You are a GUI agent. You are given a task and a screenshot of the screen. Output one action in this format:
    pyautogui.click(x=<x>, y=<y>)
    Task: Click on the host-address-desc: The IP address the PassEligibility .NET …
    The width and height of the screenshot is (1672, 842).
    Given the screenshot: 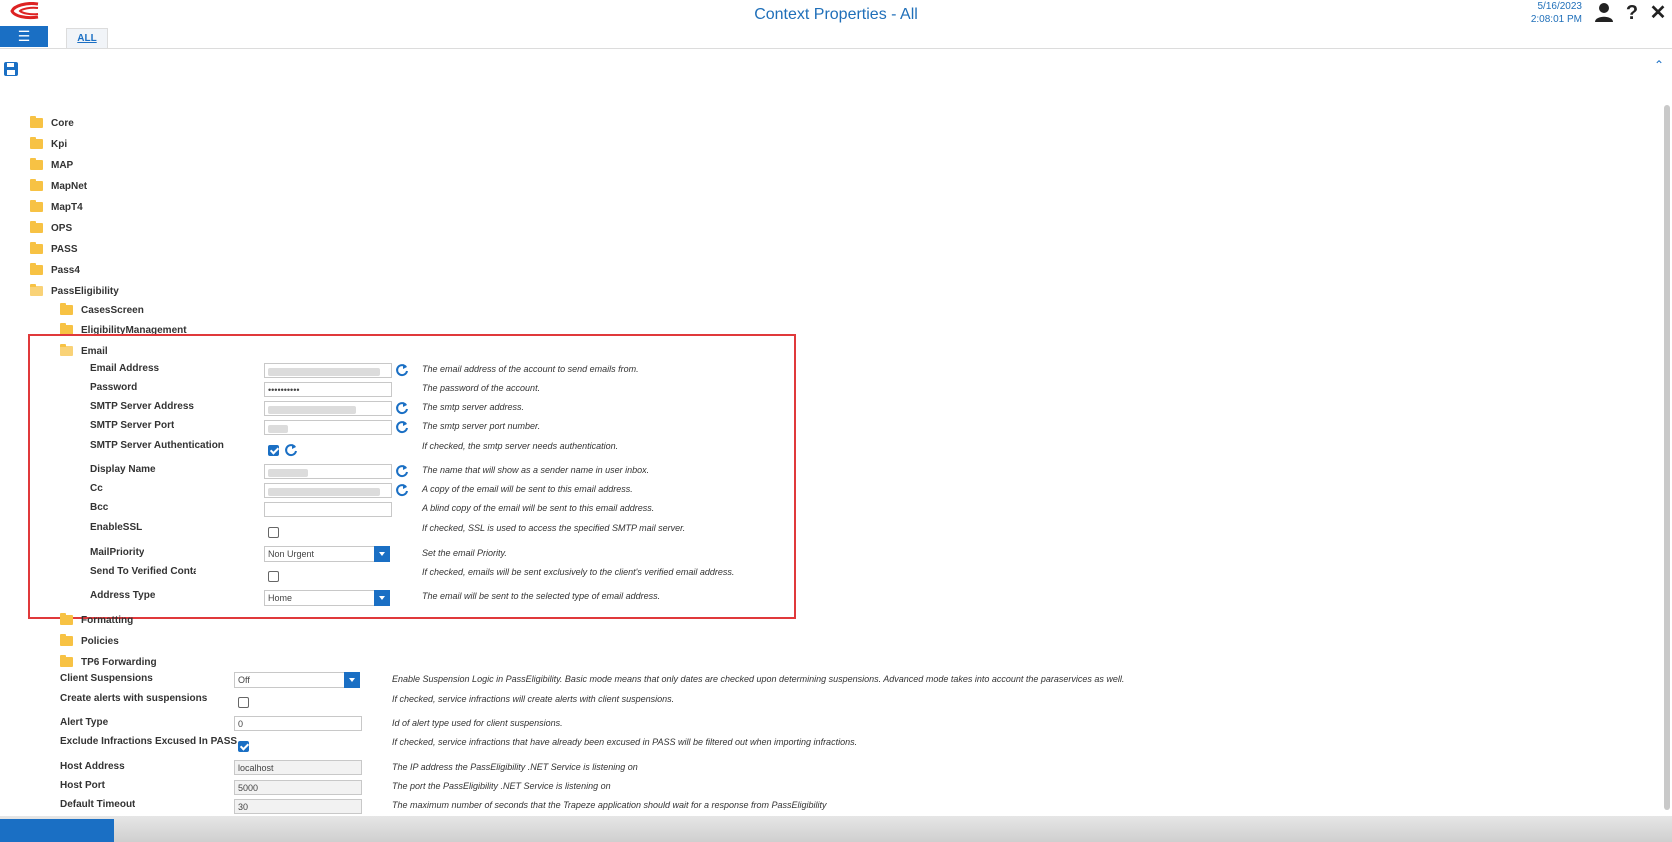 What is the action you would take?
    pyautogui.click(x=515, y=767)
    